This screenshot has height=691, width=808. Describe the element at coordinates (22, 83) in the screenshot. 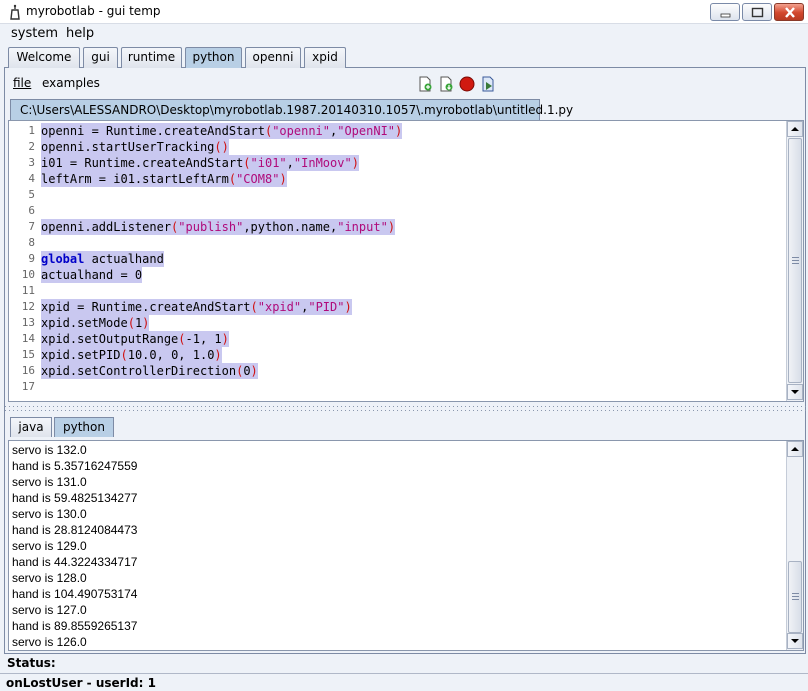

I see `menu-file: file` at that location.